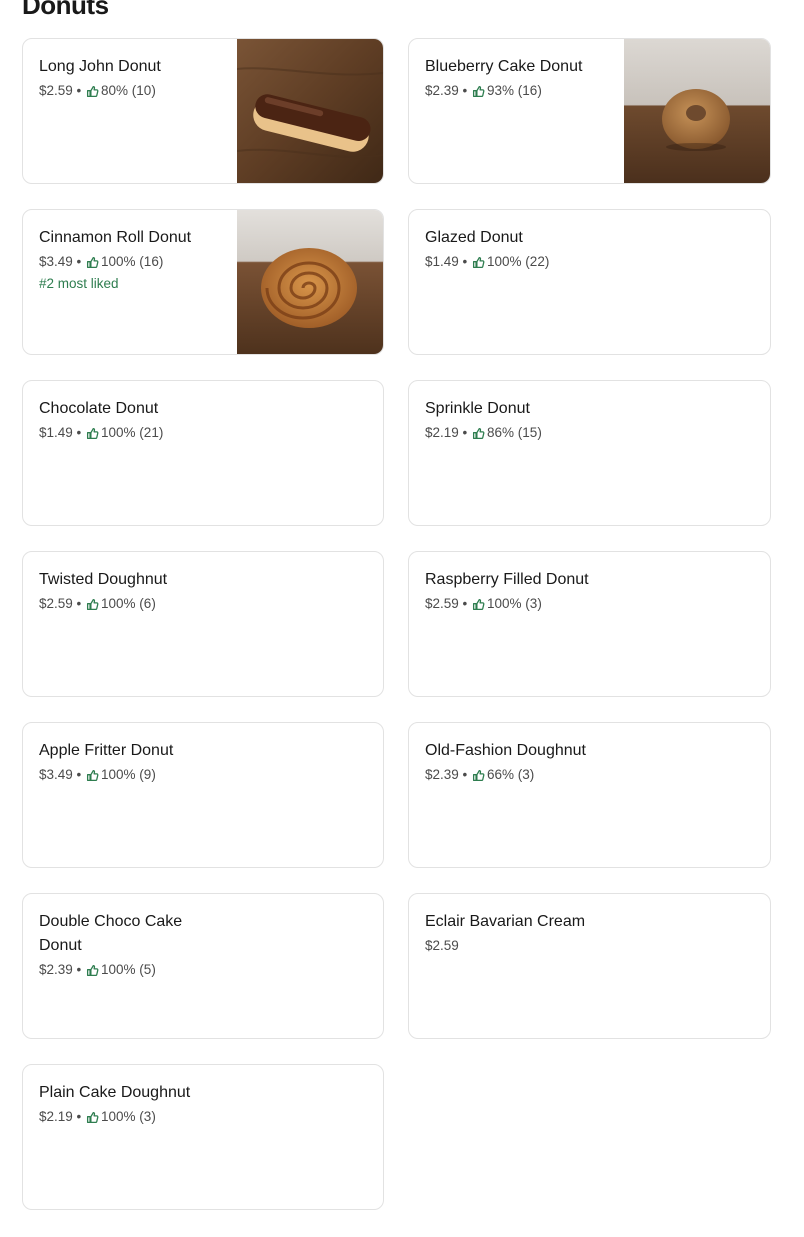 The width and height of the screenshot is (804, 1237). What do you see at coordinates (589, 282) in the screenshot?
I see `menu-item-card: Glazed Donut $1.49 • 100% (22)` at bounding box center [589, 282].